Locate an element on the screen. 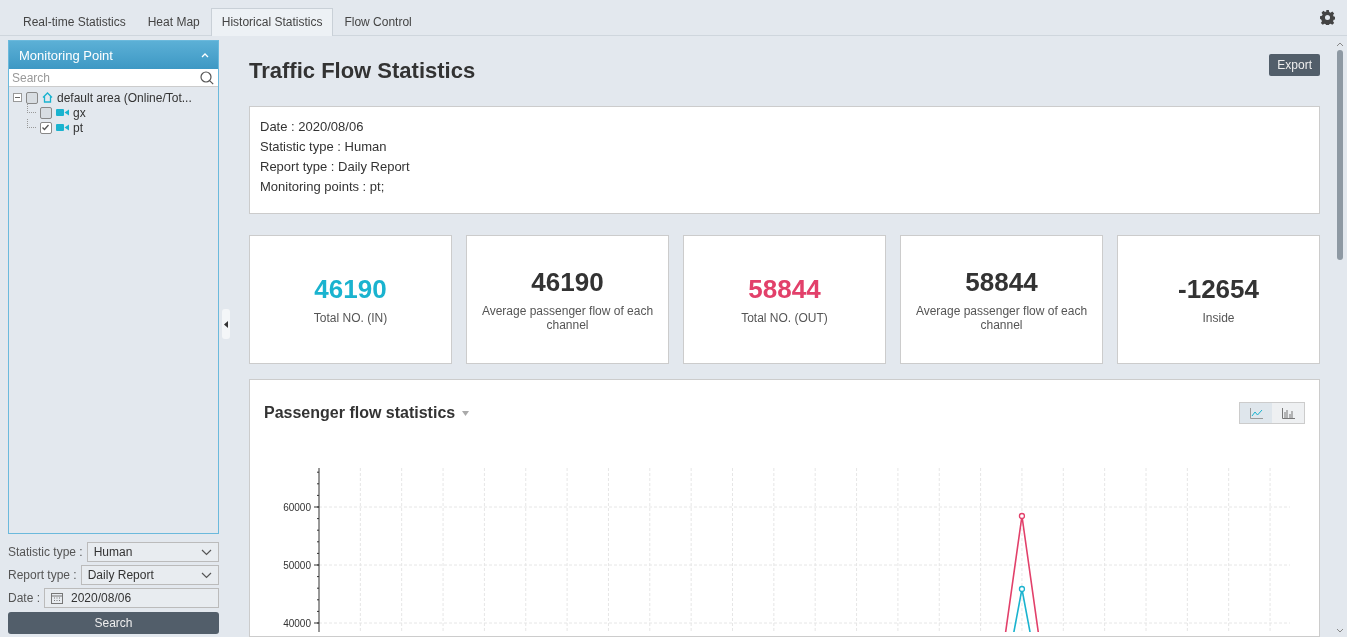 The width and height of the screenshot is (1347, 637). scroll-down-icon is located at coordinates (1340, 630).